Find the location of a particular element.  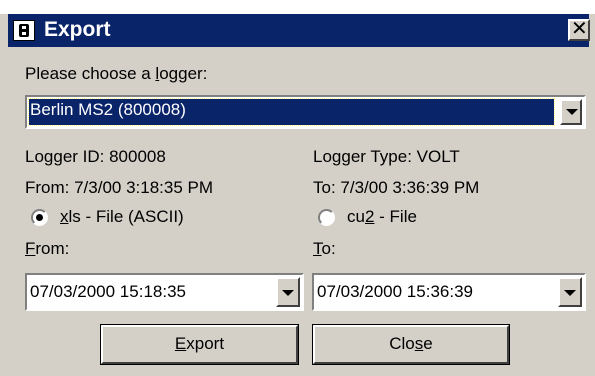

logger-select-dropdown-button is located at coordinates (571, 112).